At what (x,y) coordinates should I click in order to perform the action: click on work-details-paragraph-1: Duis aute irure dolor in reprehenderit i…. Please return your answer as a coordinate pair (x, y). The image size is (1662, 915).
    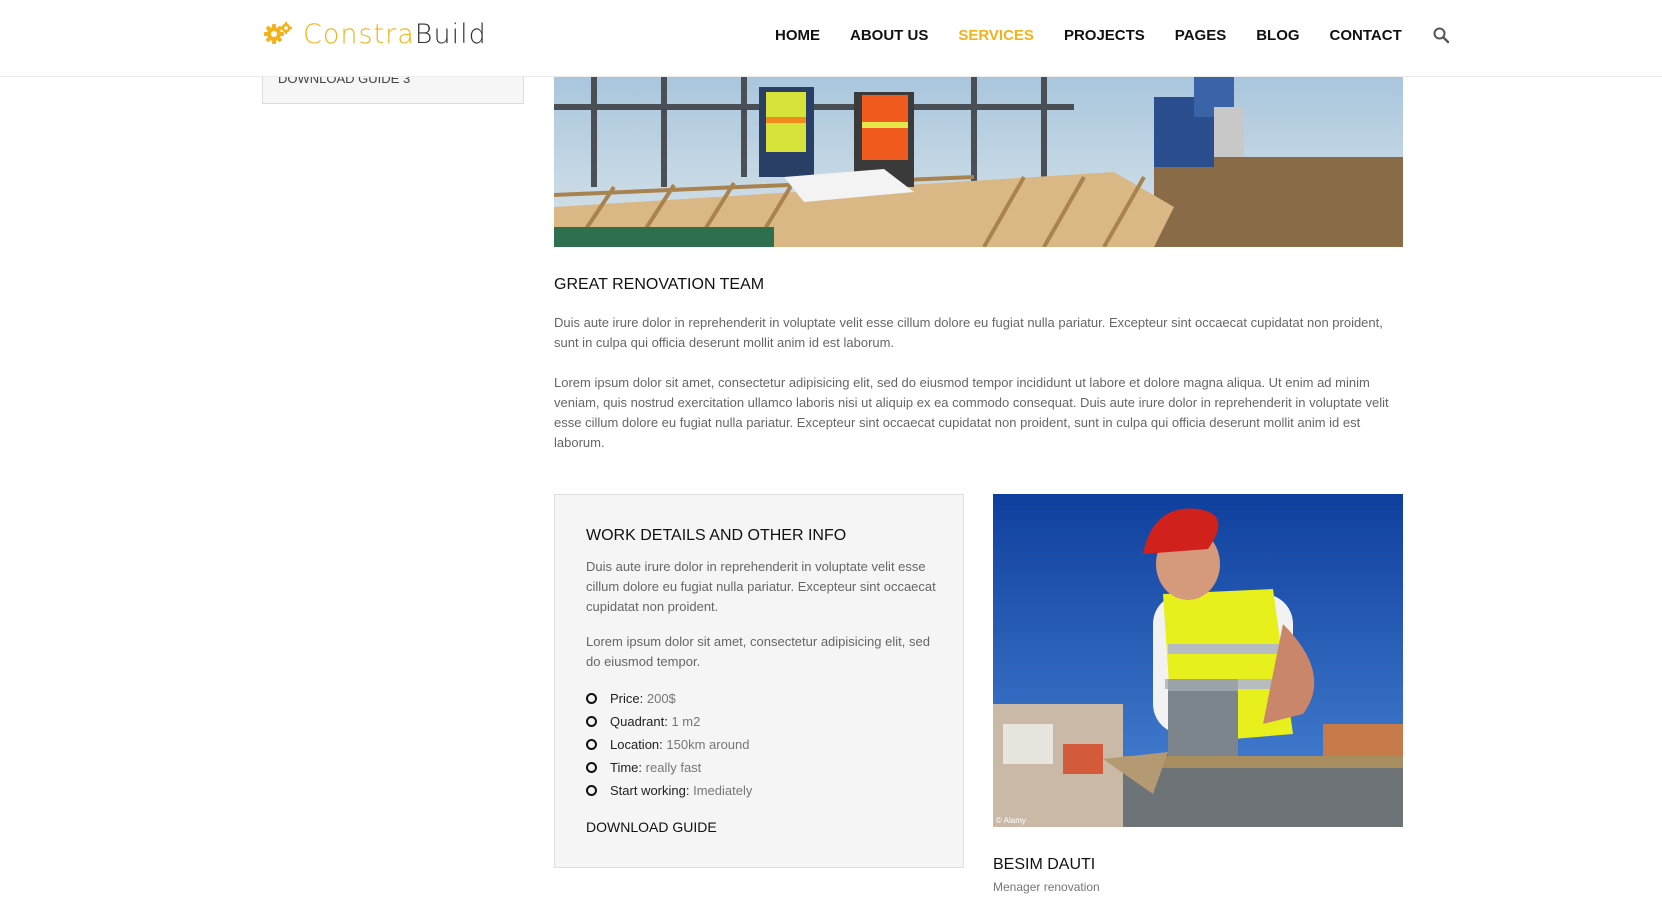
    Looking at the image, I should click on (761, 586).